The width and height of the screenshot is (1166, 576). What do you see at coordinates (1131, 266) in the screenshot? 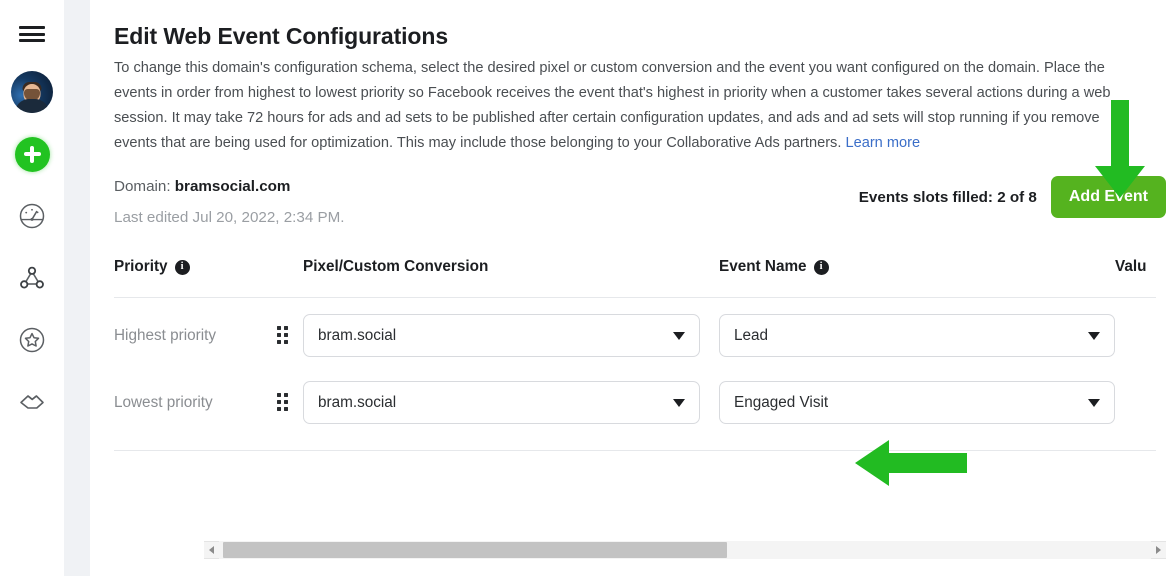
I see `column-header-value-label: Valu` at bounding box center [1131, 266].